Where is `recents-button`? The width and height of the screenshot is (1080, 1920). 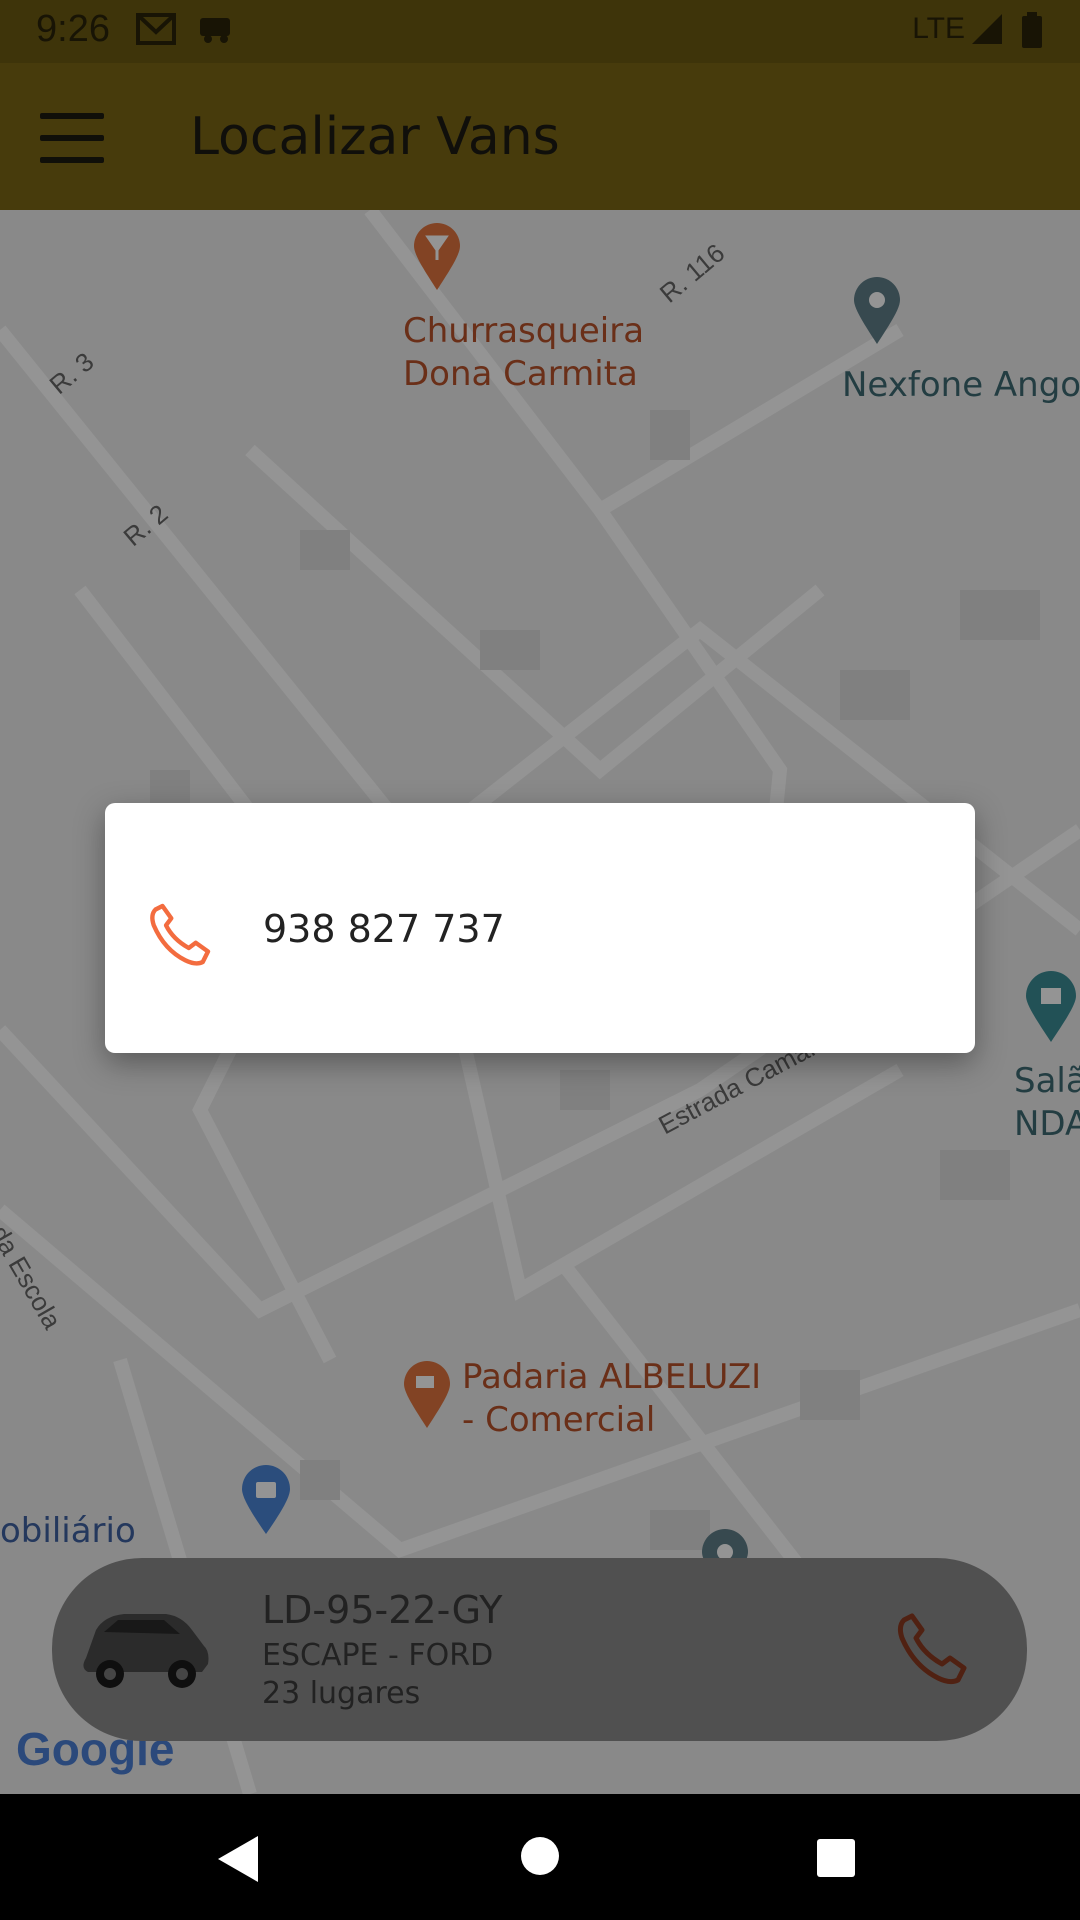 recents-button is located at coordinates (836, 1860).